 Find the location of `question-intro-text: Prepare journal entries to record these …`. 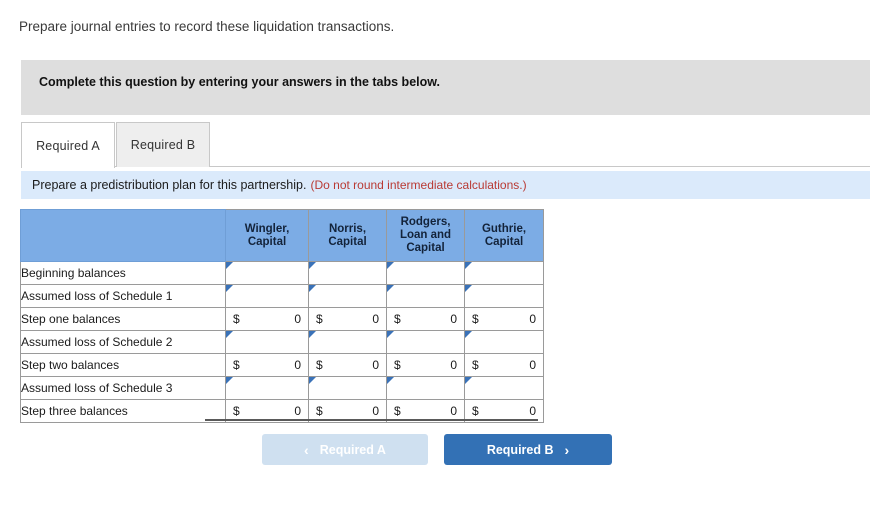

question-intro-text: Prepare journal entries to record these … is located at coordinates (207, 26).